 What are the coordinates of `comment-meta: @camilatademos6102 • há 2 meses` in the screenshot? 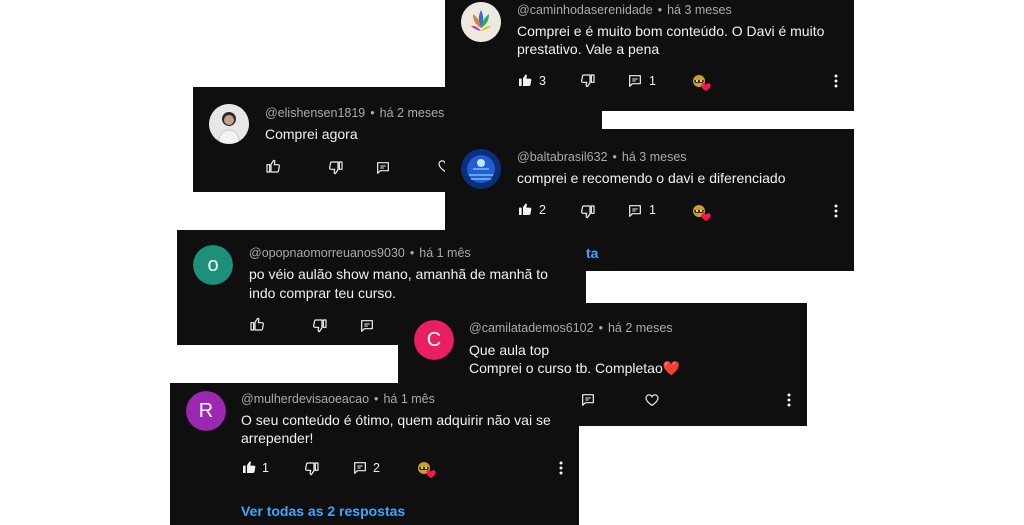 It's located at (571, 328).